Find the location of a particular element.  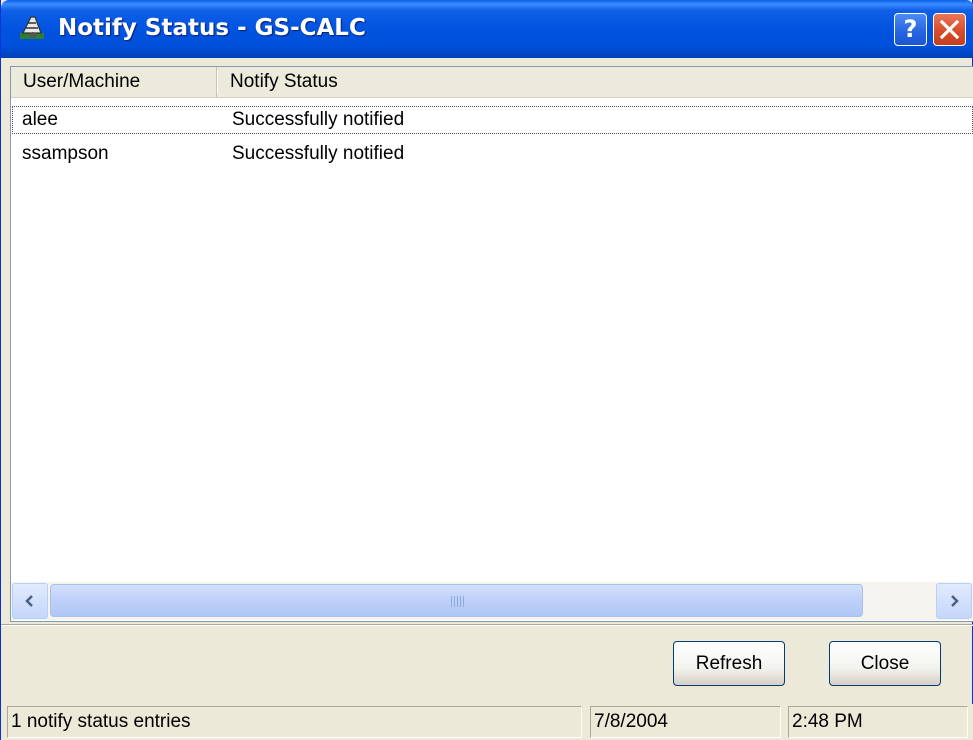

title-bar: Notify Status - GS-CALC ? is located at coordinates (487, 29).